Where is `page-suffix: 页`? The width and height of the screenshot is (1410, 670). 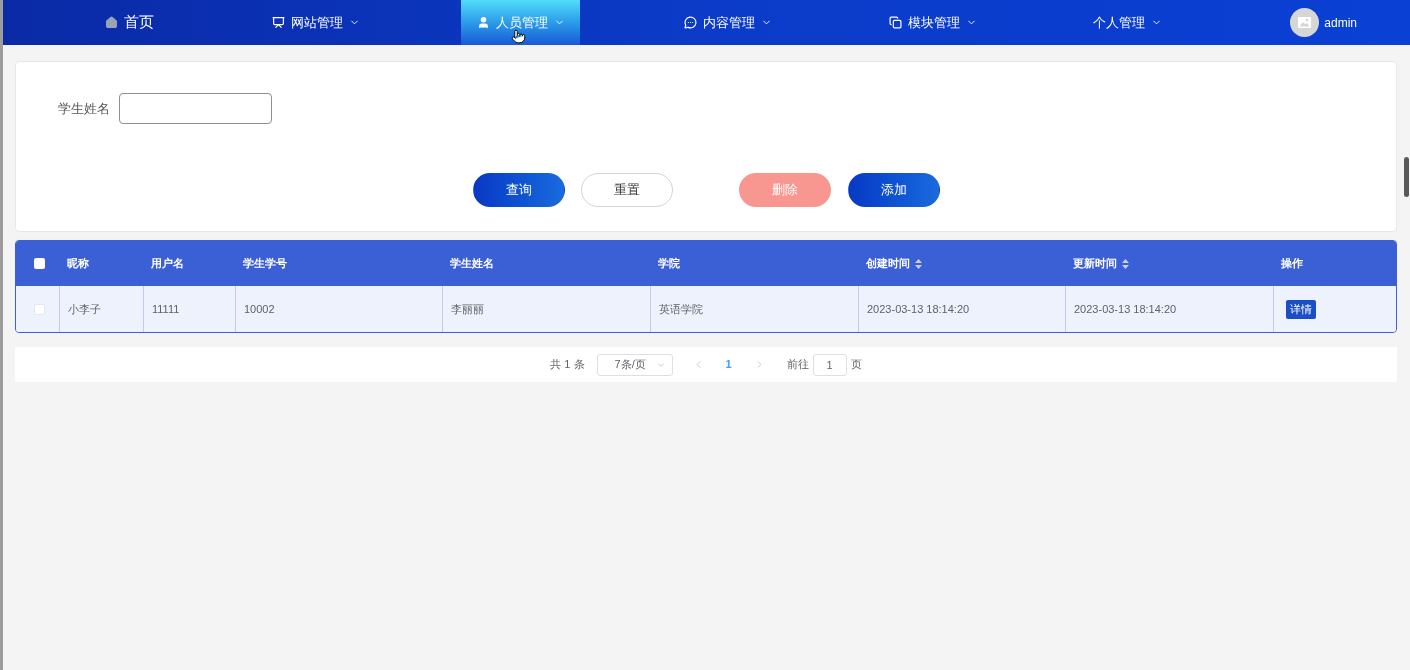
page-suffix: 页 is located at coordinates (856, 365).